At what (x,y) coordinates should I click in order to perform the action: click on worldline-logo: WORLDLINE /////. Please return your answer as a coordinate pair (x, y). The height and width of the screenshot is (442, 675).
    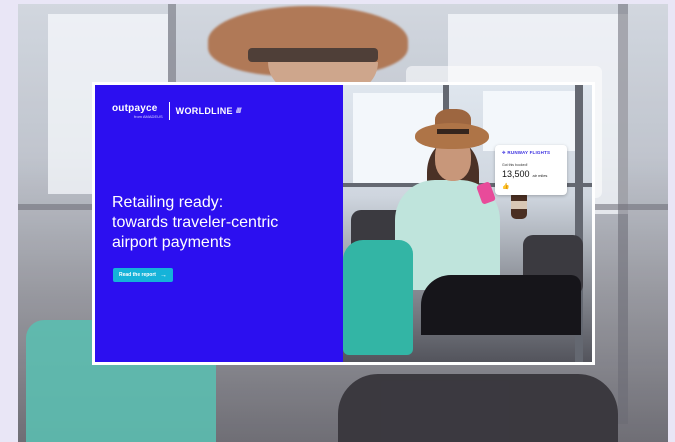
    Looking at the image, I should click on (208, 111).